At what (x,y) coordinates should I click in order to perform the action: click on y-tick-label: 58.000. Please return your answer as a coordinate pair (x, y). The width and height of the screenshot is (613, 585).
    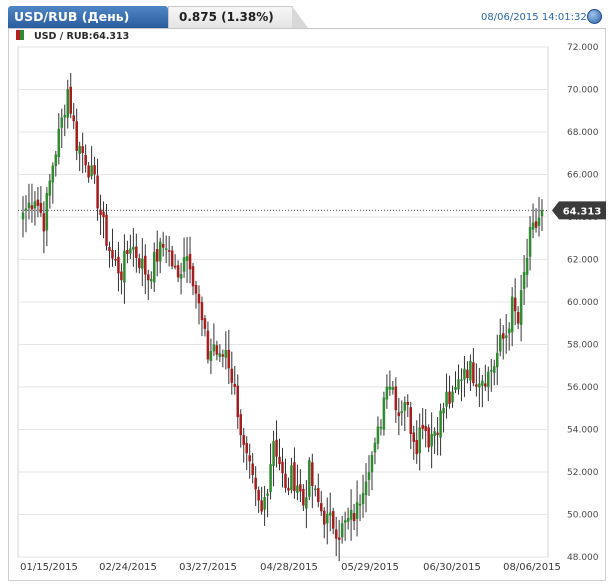
    Looking at the image, I should click on (583, 346).